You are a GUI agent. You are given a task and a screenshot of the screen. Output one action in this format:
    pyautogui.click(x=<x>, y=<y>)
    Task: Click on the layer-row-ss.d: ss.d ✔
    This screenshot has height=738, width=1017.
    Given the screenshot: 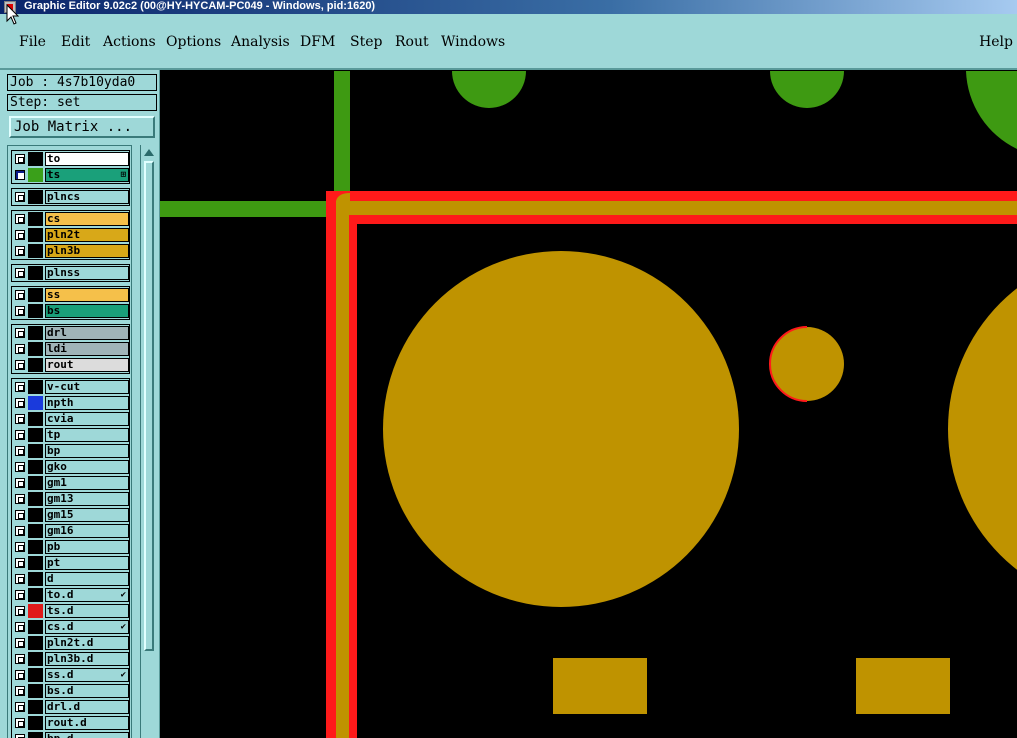 What is the action you would take?
    pyautogui.click(x=70, y=675)
    